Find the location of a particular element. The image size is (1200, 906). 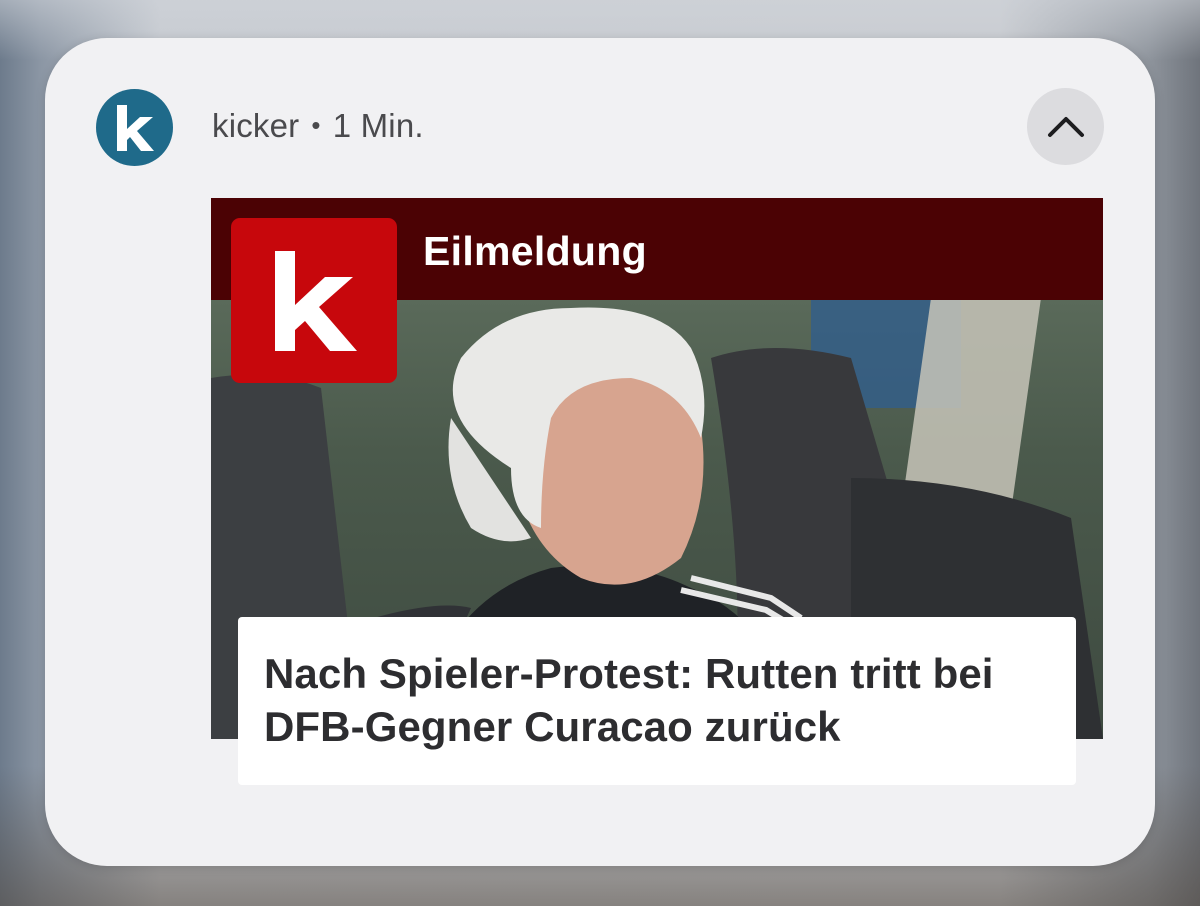

kicker-k-icon is located at coordinates (135, 127).